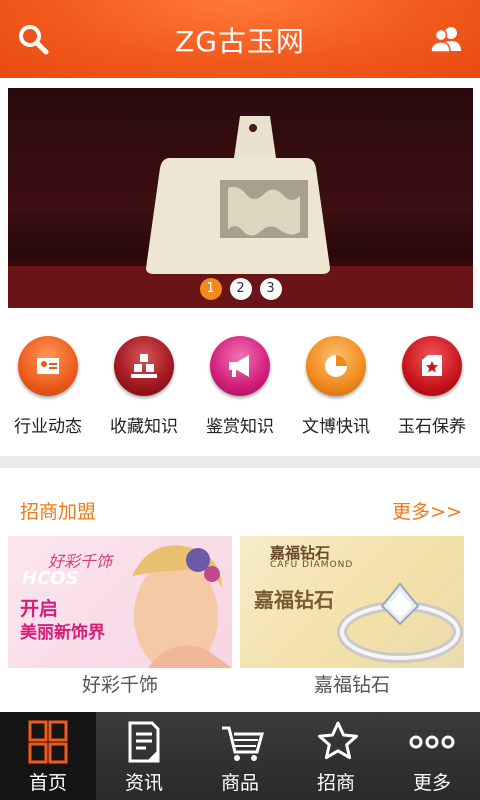  What do you see at coordinates (48, 742) in the screenshot?
I see `grid-icon` at bounding box center [48, 742].